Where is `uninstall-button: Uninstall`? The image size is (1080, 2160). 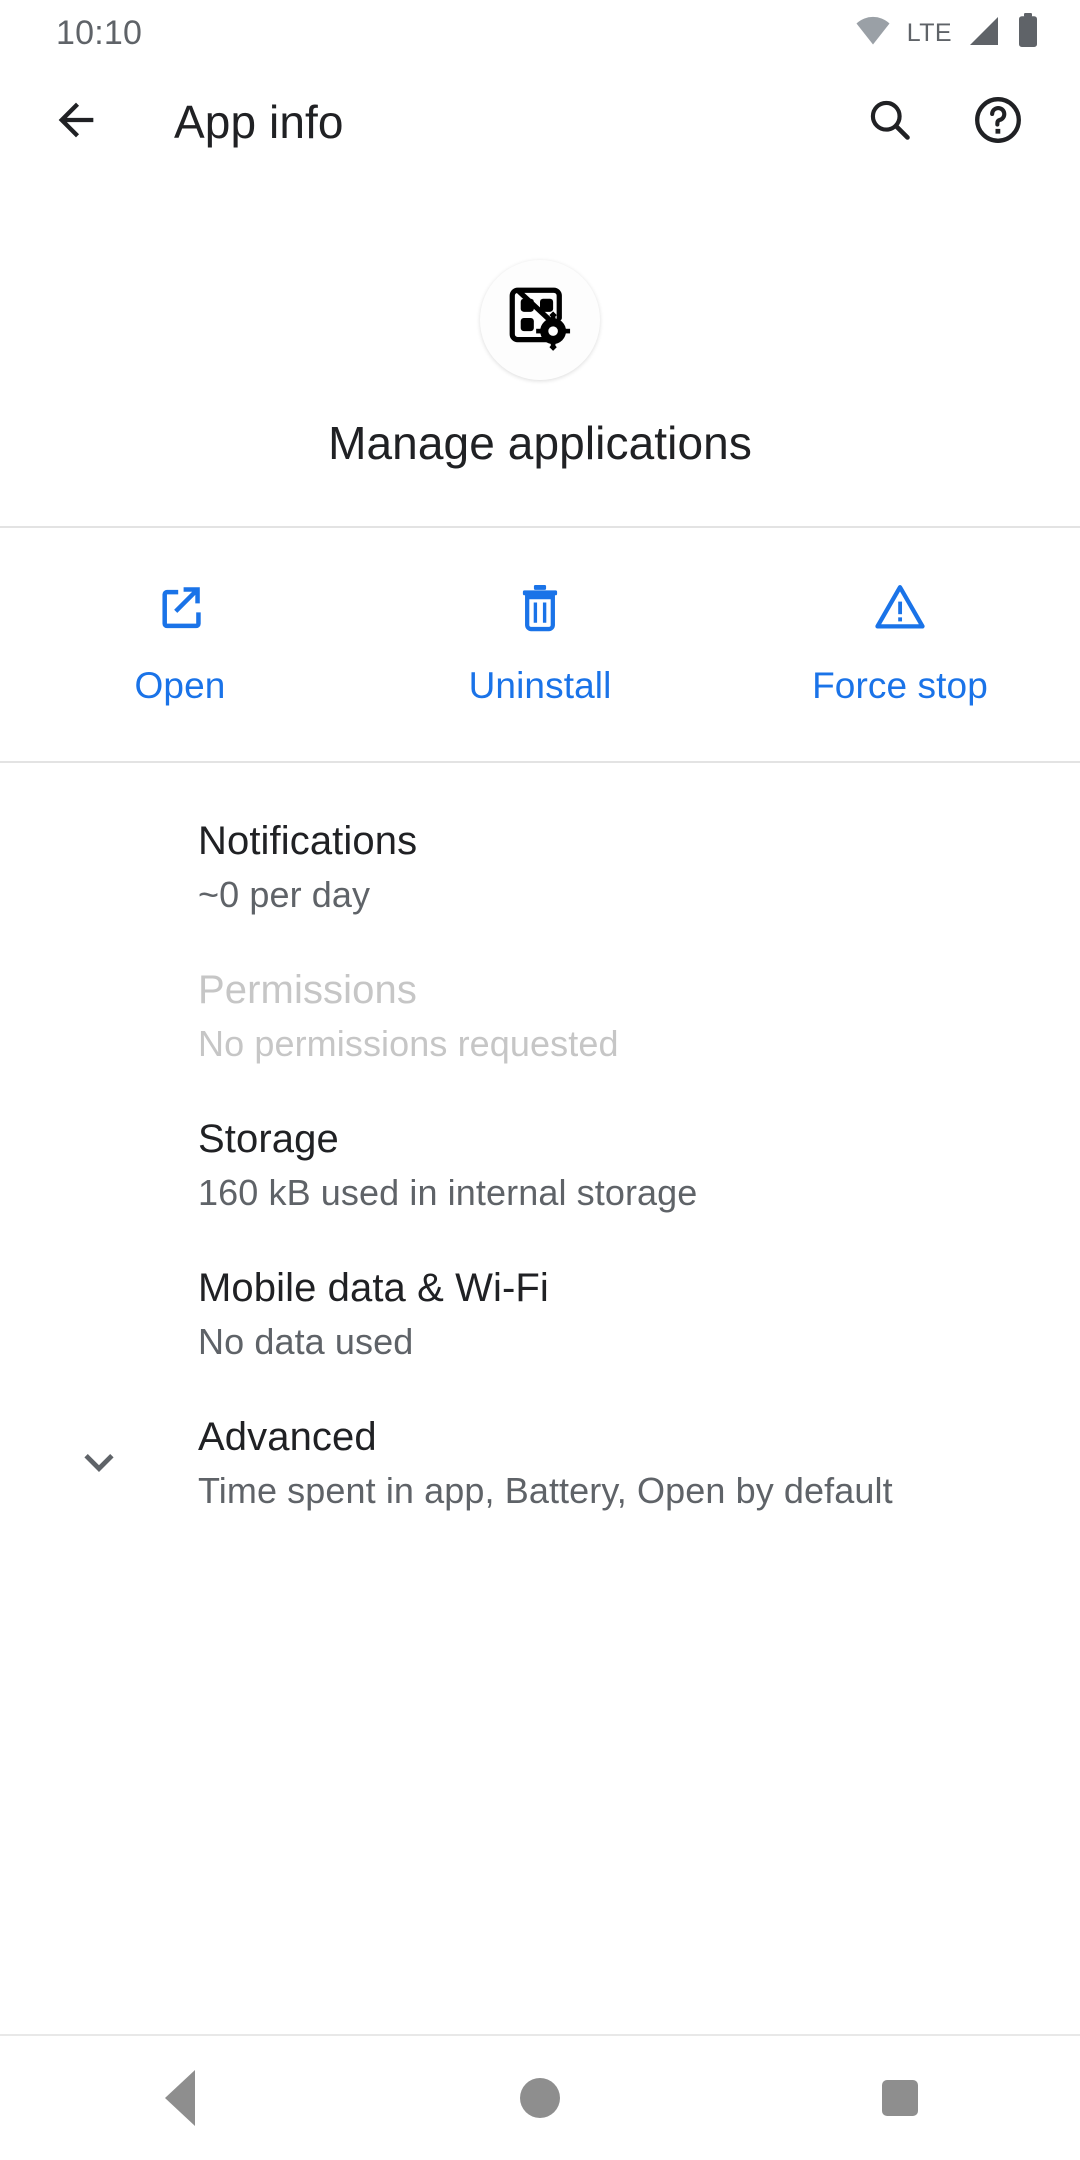
uninstall-button: Uninstall is located at coordinates (540, 643).